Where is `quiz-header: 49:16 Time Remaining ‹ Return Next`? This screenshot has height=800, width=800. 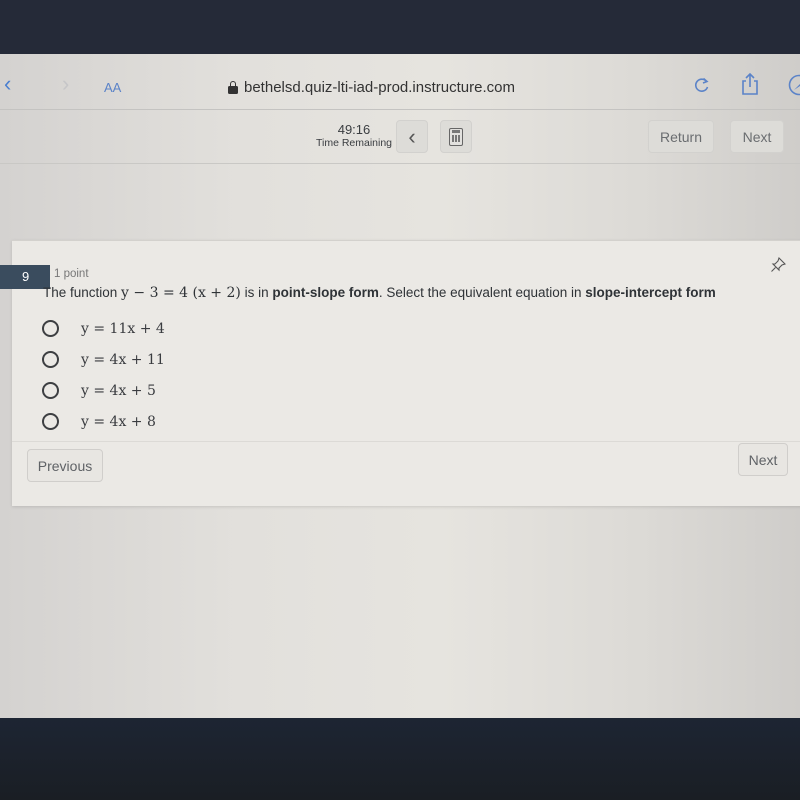 quiz-header: 49:16 Time Remaining ‹ Return Next is located at coordinates (400, 137).